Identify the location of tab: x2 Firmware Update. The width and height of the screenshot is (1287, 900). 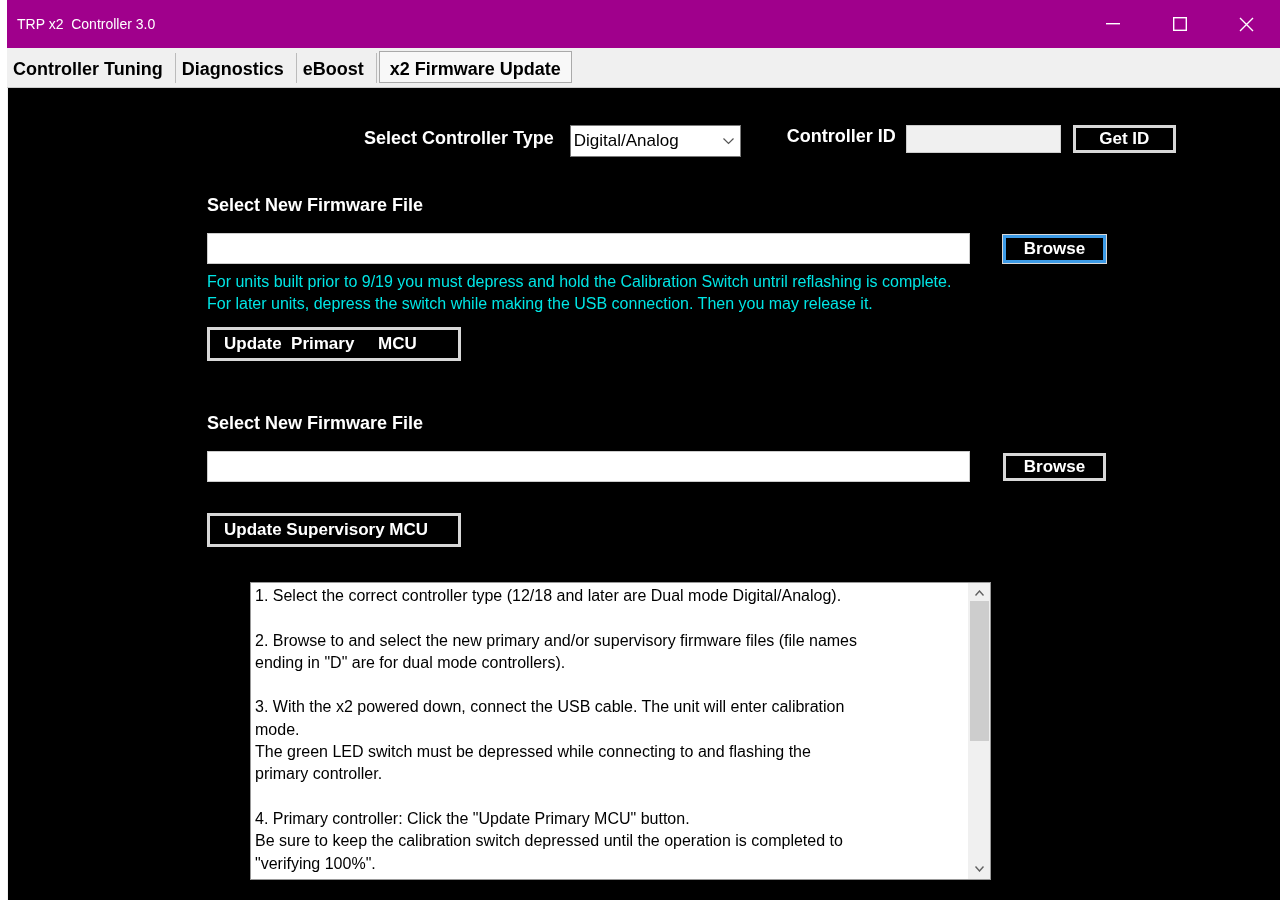
(475, 67).